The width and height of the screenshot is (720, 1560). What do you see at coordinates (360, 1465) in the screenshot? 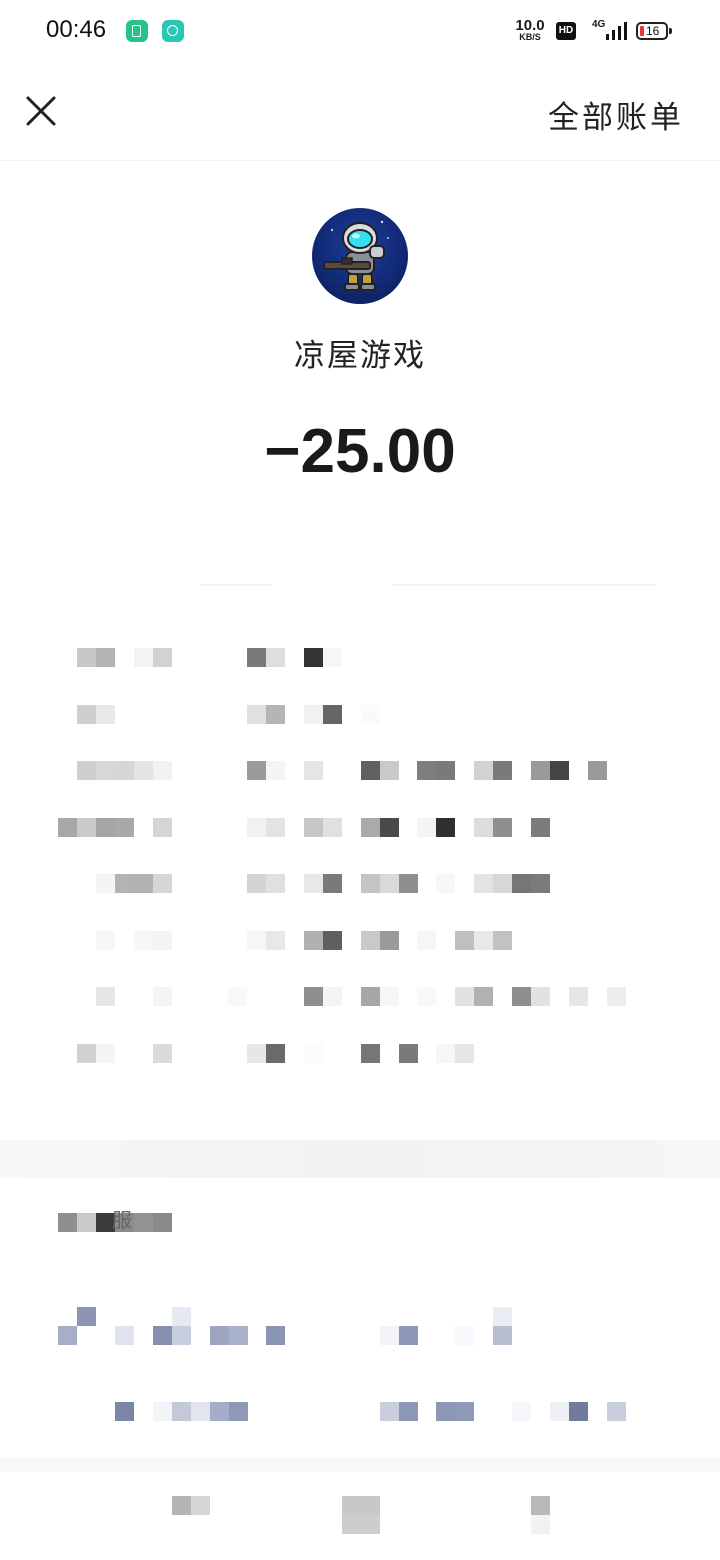
I see `bottom-separator` at bounding box center [360, 1465].